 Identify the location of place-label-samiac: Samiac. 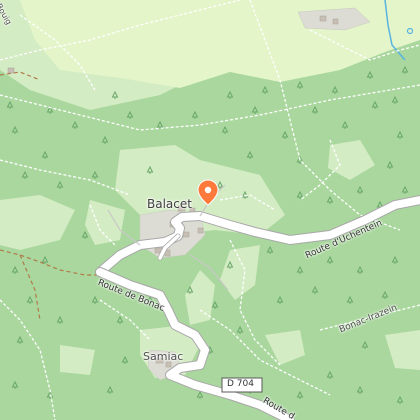
(163, 356).